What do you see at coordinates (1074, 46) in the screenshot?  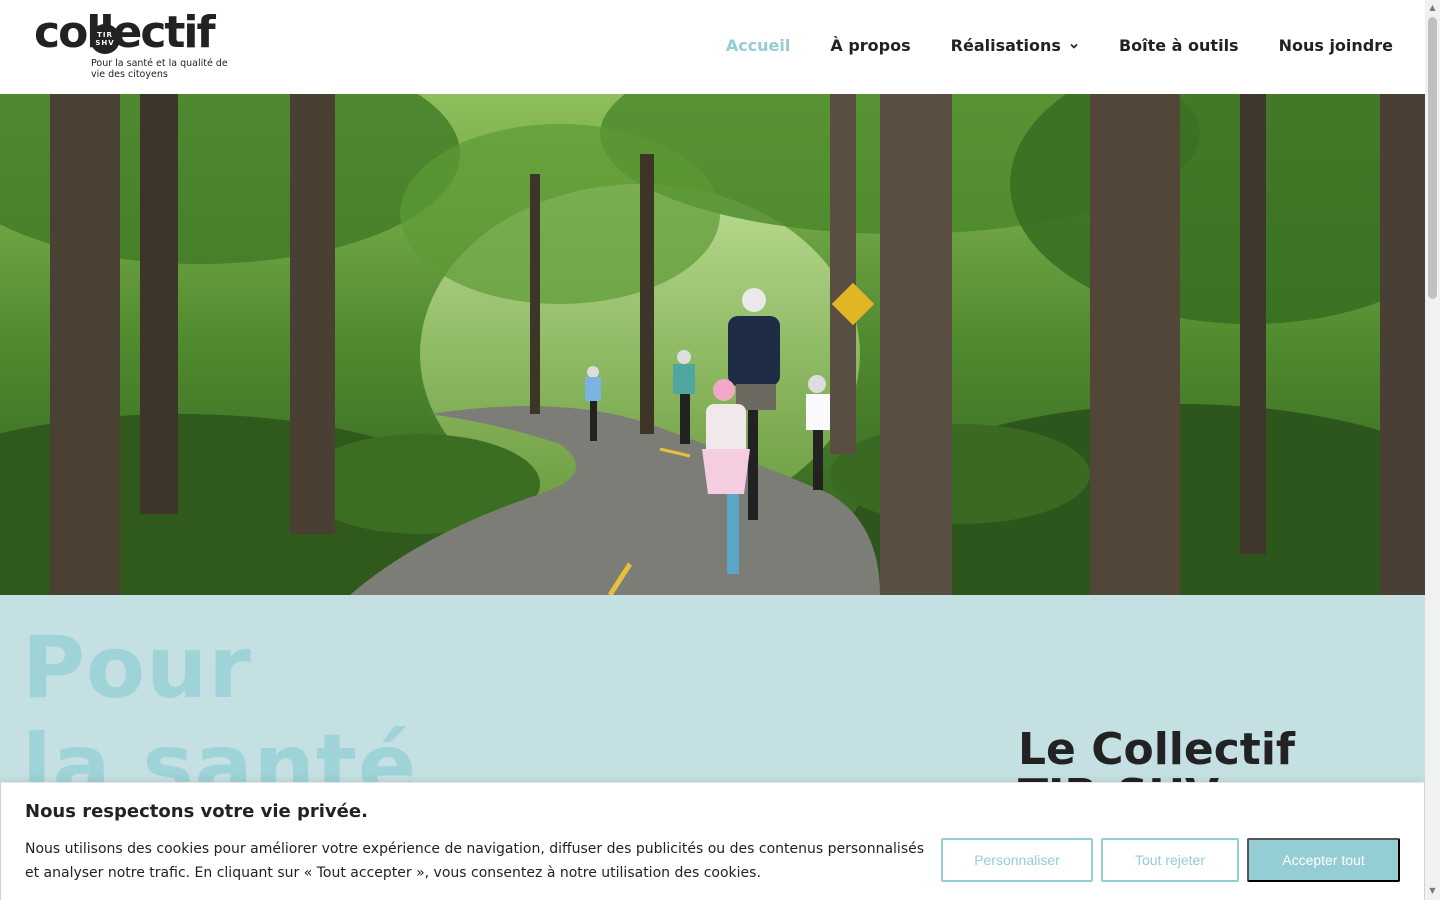 I see `chevron-down-icon` at bounding box center [1074, 46].